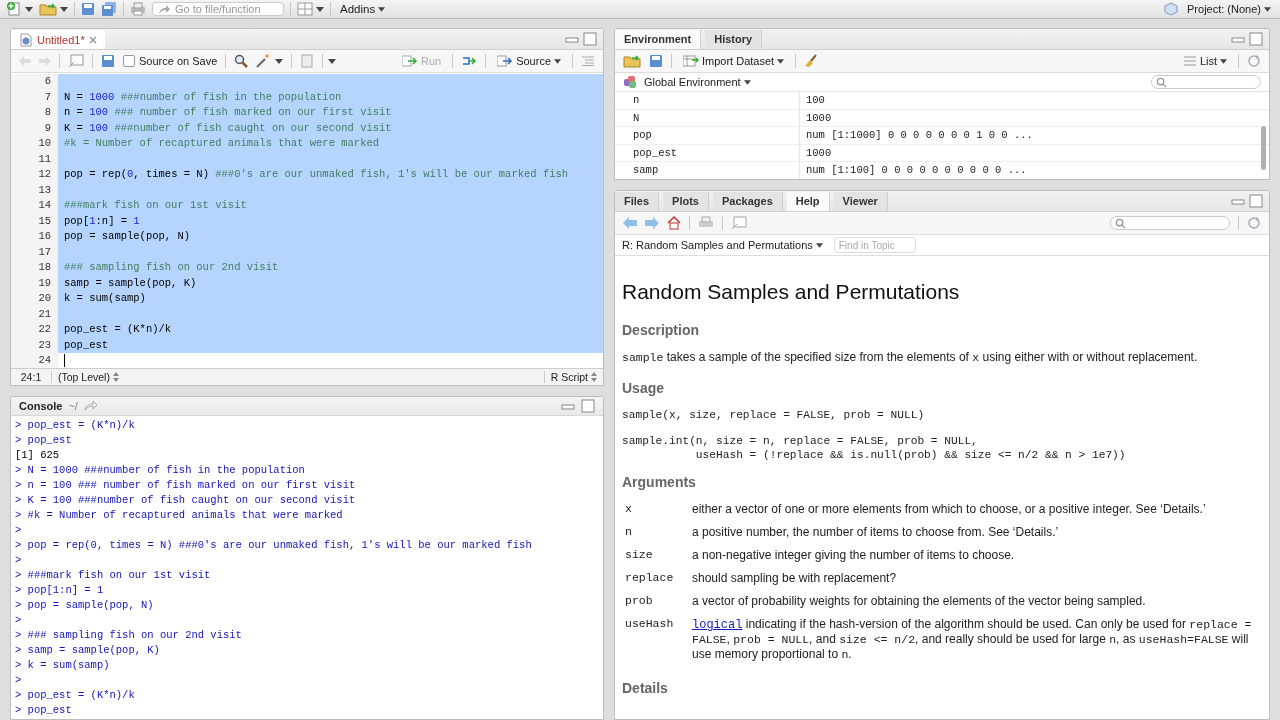 The width and height of the screenshot is (1280, 720). I want to click on console-line: > ###mark fish on our 1st visit, so click(113, 575).